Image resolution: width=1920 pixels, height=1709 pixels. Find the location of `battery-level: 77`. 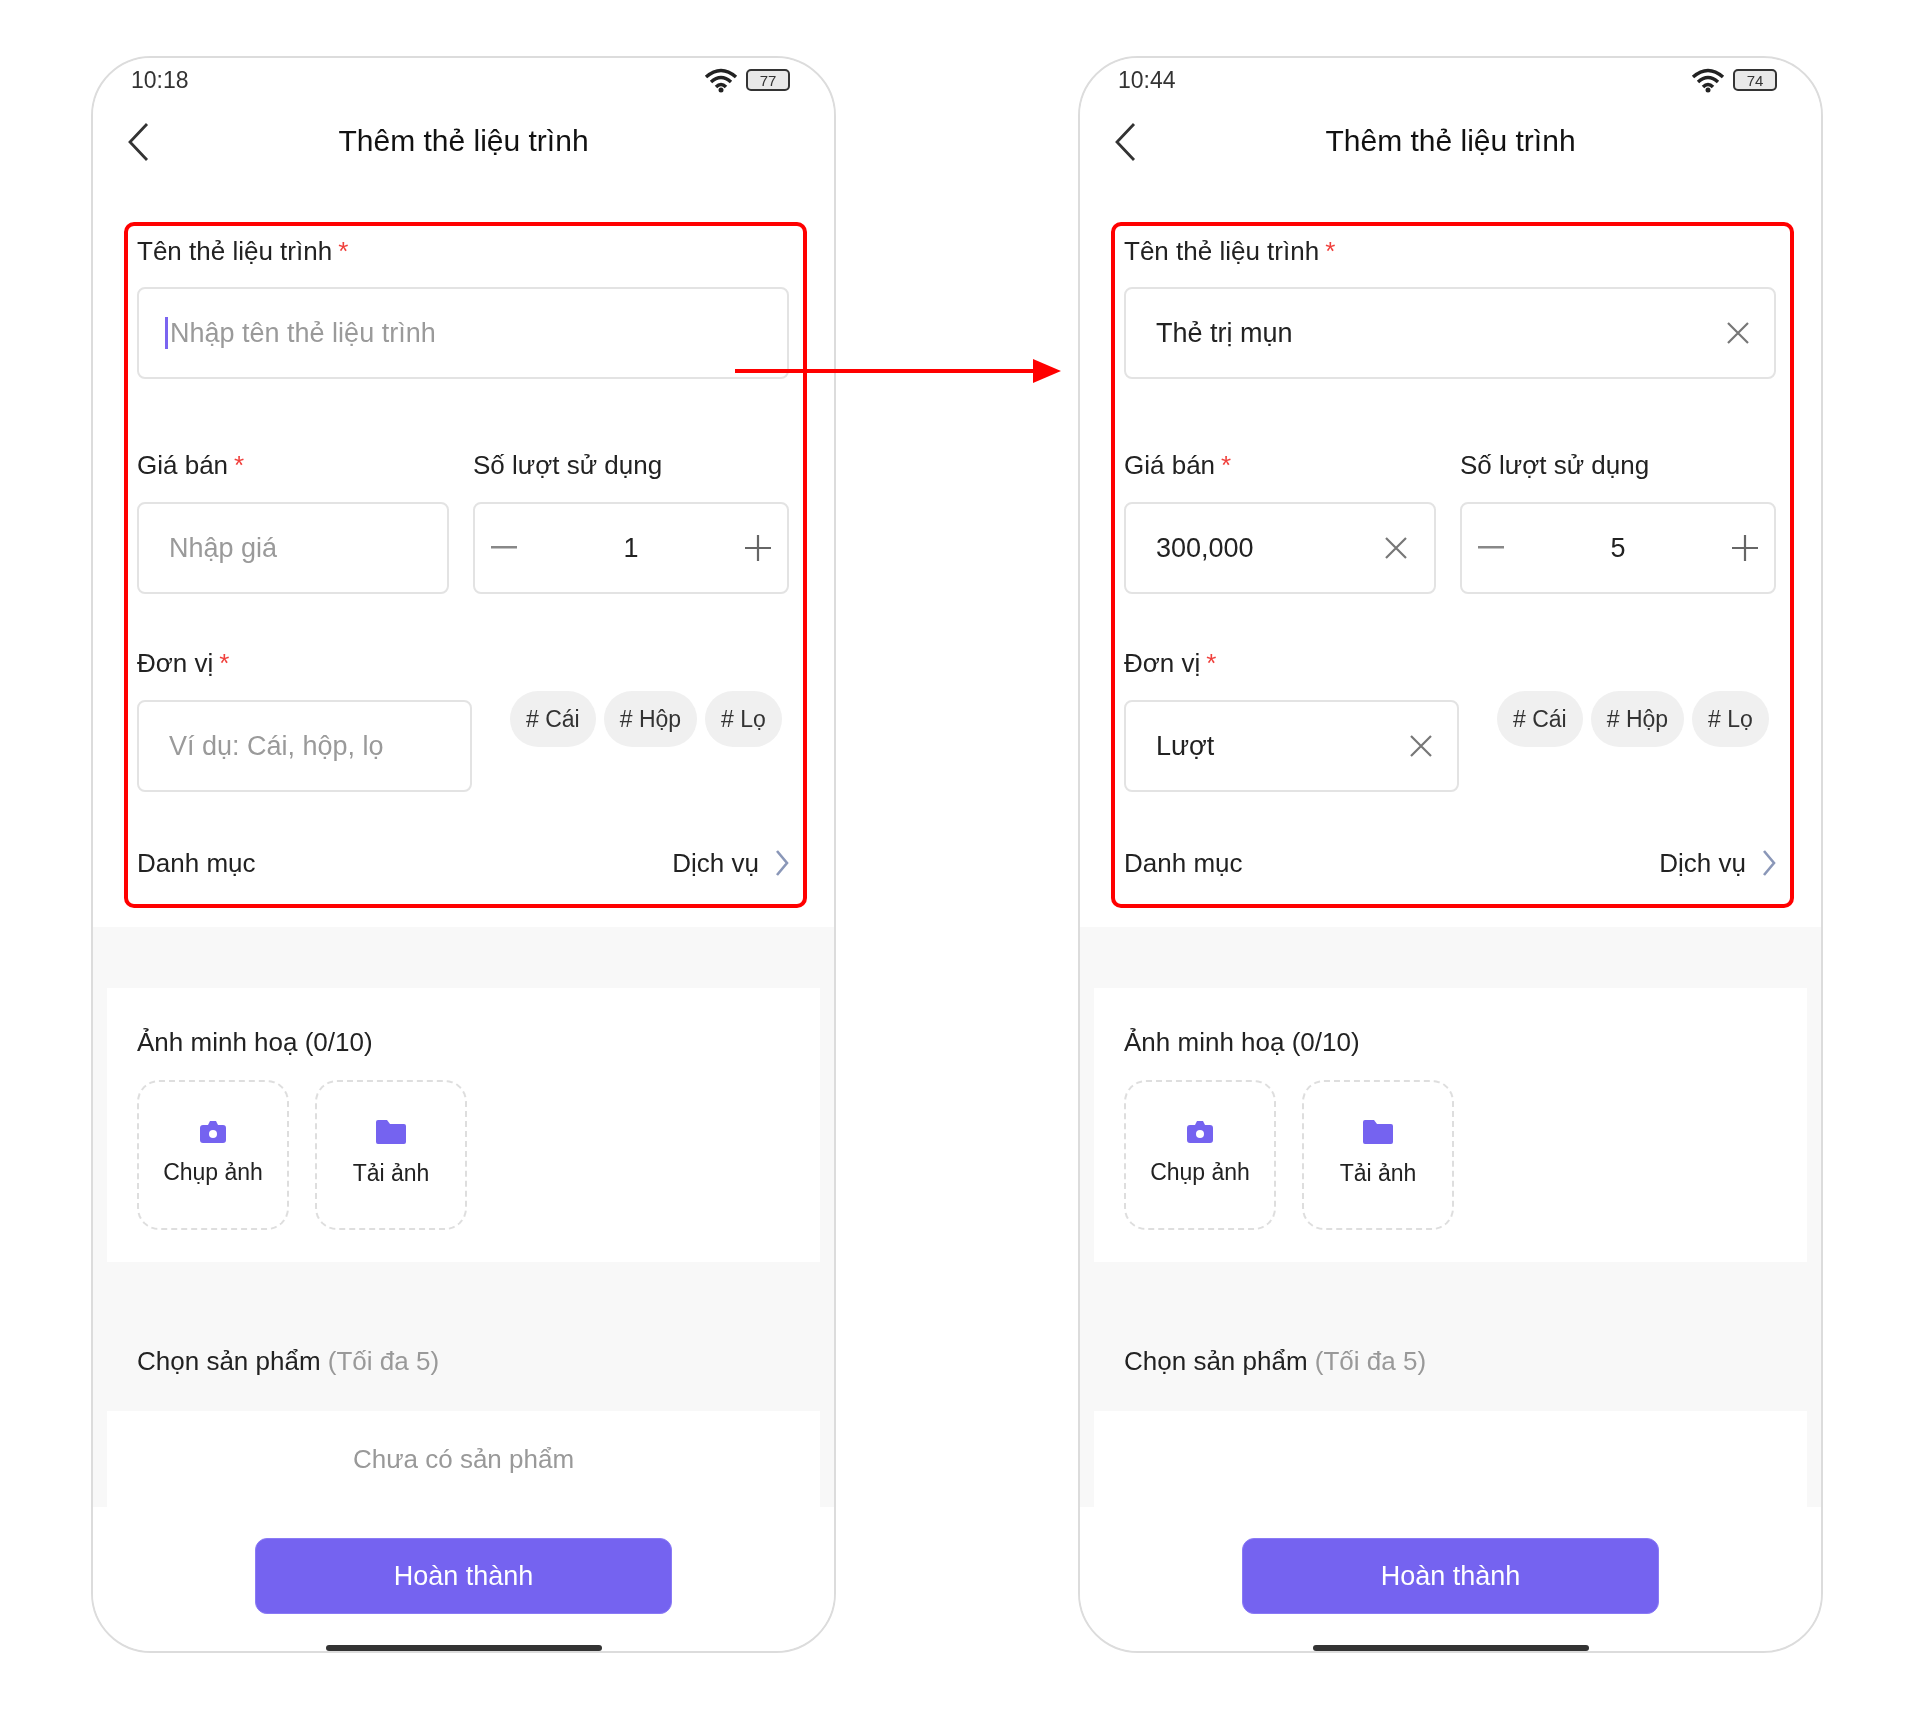

battery-level: 77 is located at coordinates (768, 80).